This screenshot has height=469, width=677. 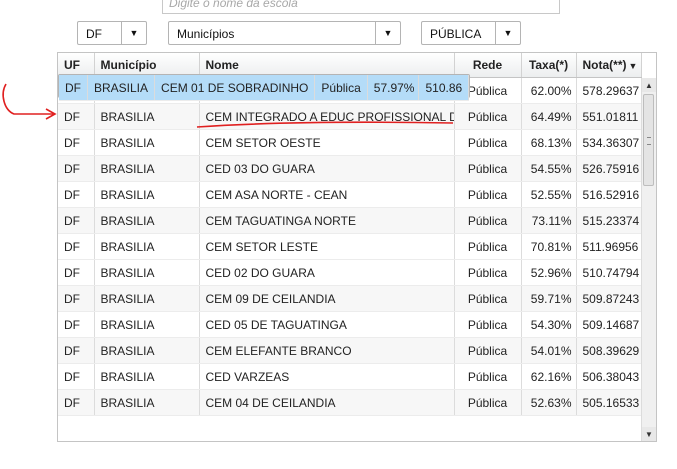 I want to click on school-search-input, so click(x=361, y=6).